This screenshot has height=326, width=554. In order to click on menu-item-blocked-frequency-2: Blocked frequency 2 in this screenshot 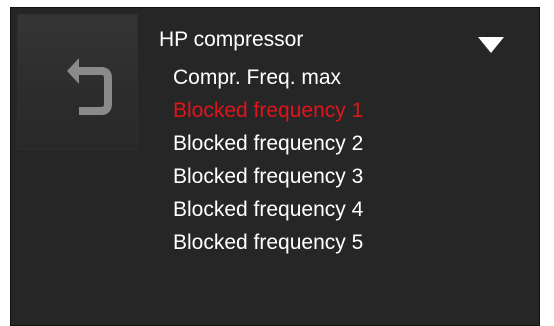, I will do `click(268, 143)`.